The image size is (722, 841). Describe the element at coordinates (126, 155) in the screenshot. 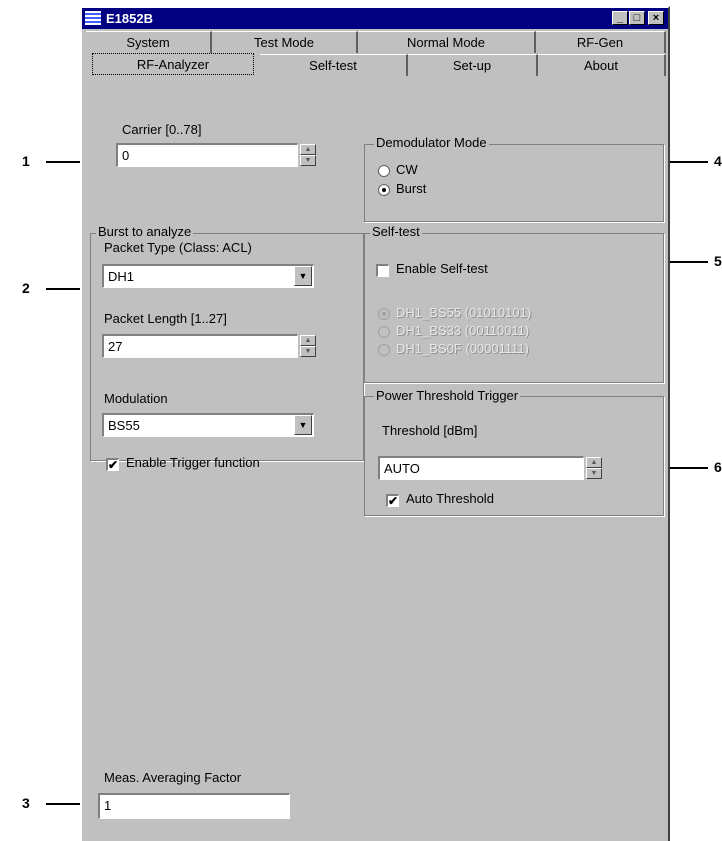

I see `carrier-value: 0` at that location.